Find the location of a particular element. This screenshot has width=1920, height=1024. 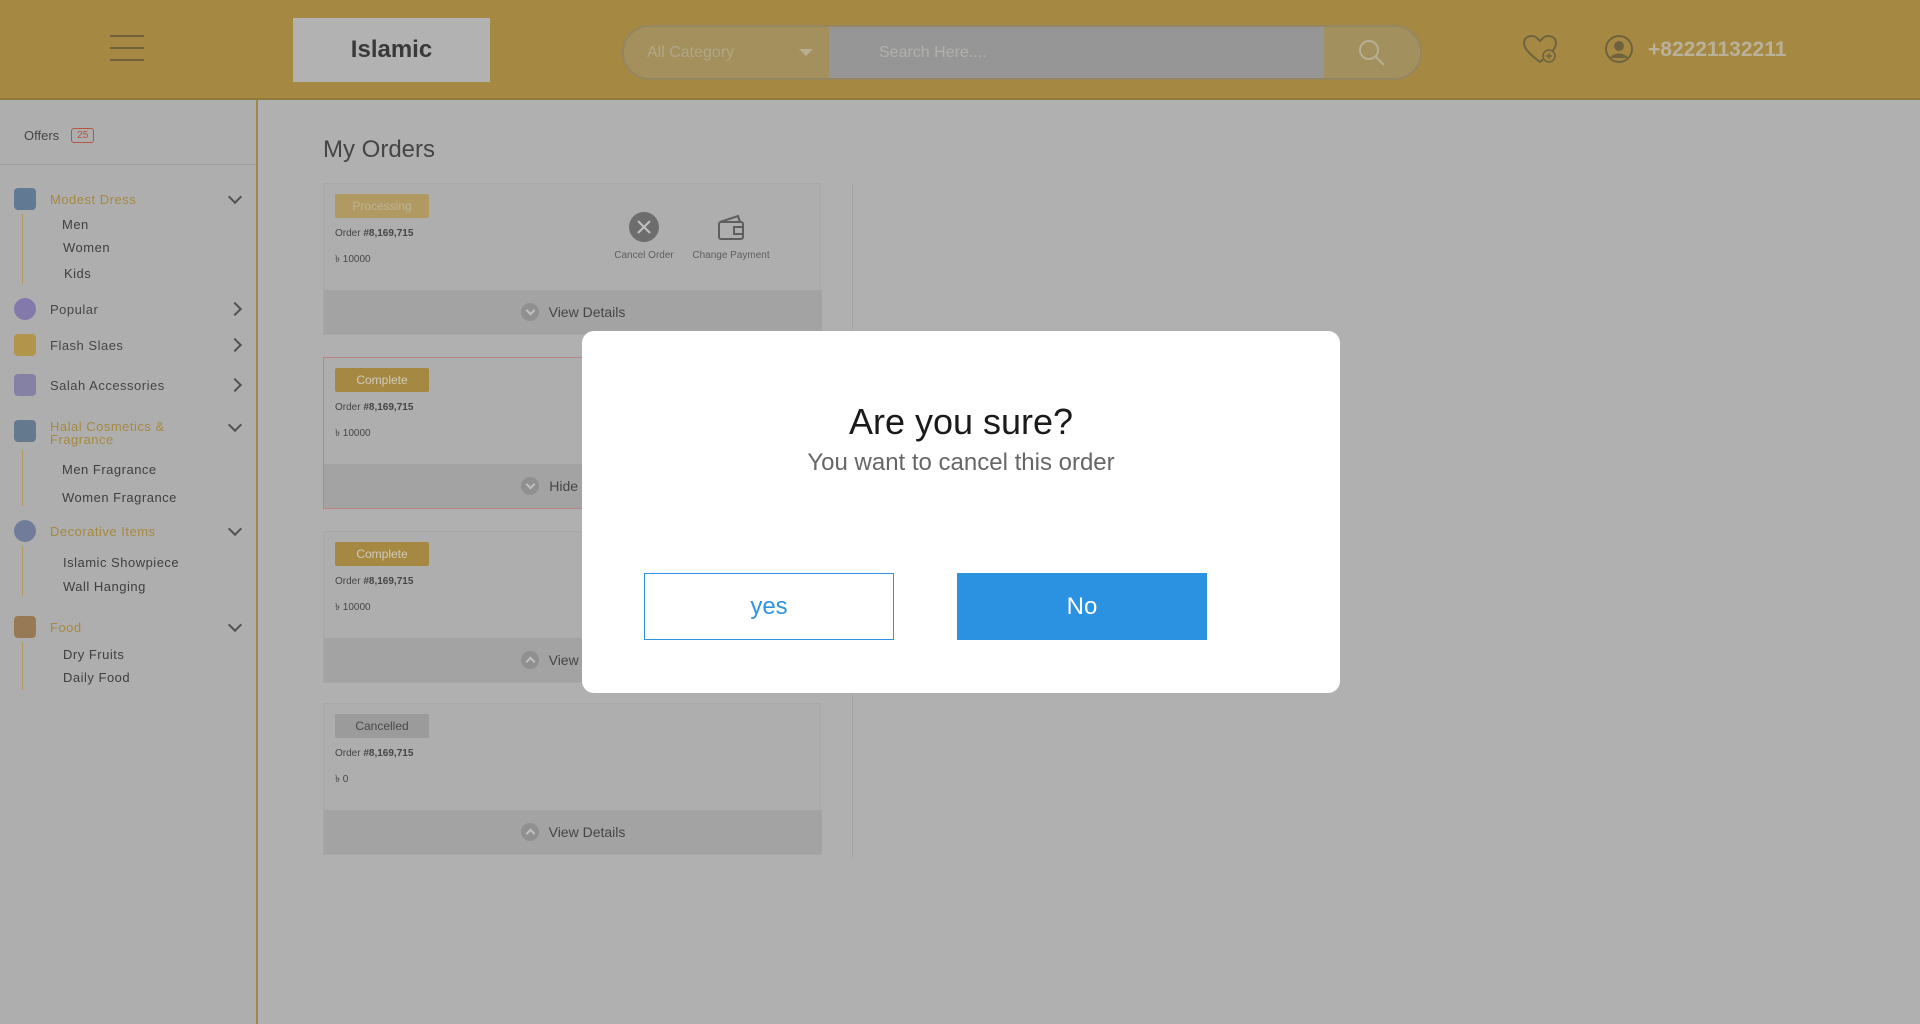

dialog-message: You want to cancel this order is located at coordinates (961, 462).